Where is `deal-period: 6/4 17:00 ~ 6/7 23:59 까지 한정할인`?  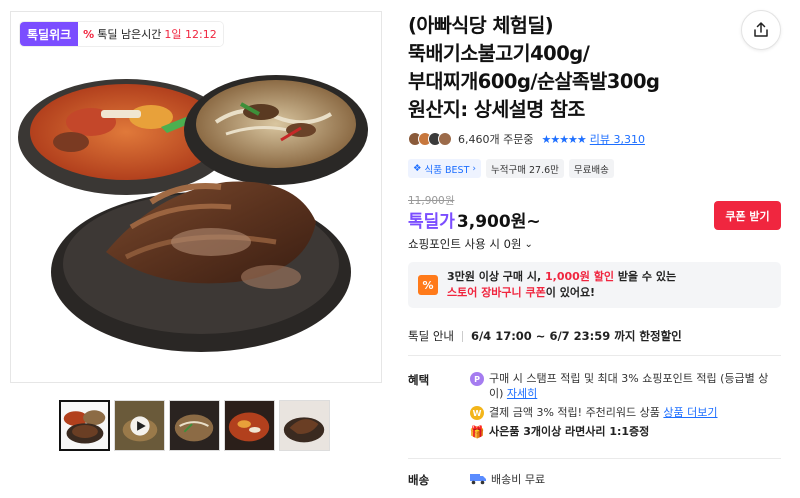
deal-period: 6/4 17:00 ~ 6/7 23:59 까지 한정할인 is located at coordinates (576, 336).